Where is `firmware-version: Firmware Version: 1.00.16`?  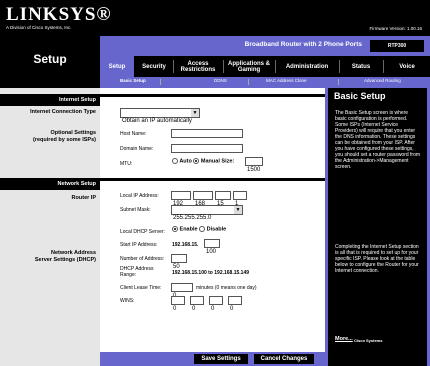
firmware-version: Firmware Version: 1.00.16 is located at coordinates (395, 28).